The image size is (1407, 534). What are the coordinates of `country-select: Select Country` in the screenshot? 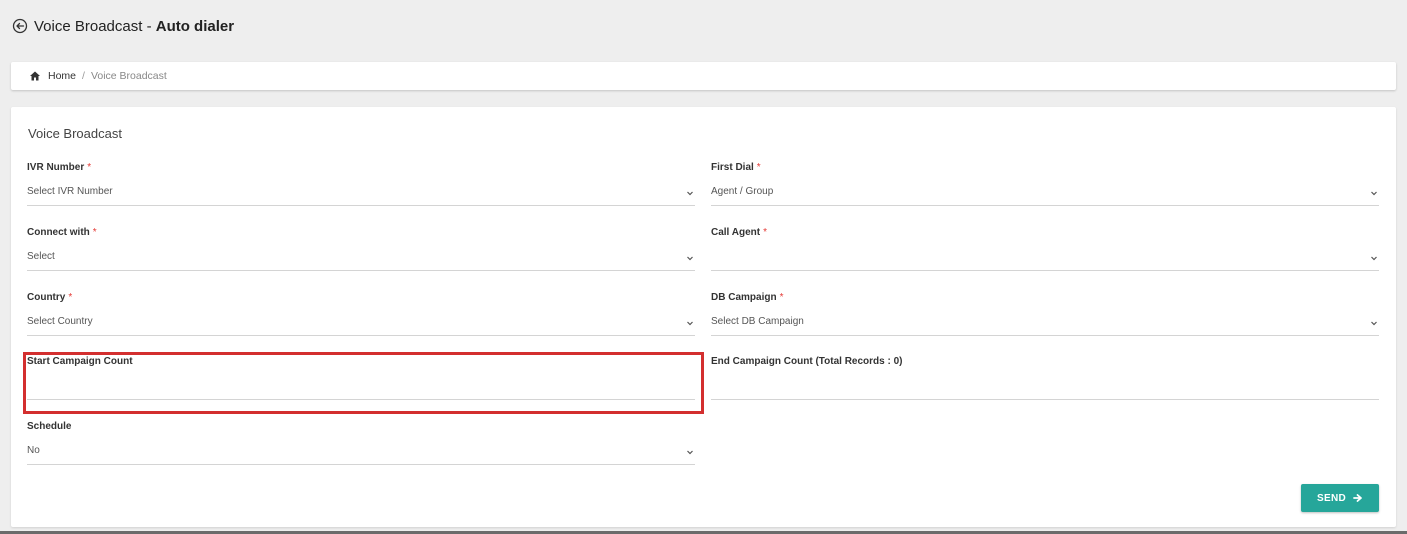 It's located at (361, 323).